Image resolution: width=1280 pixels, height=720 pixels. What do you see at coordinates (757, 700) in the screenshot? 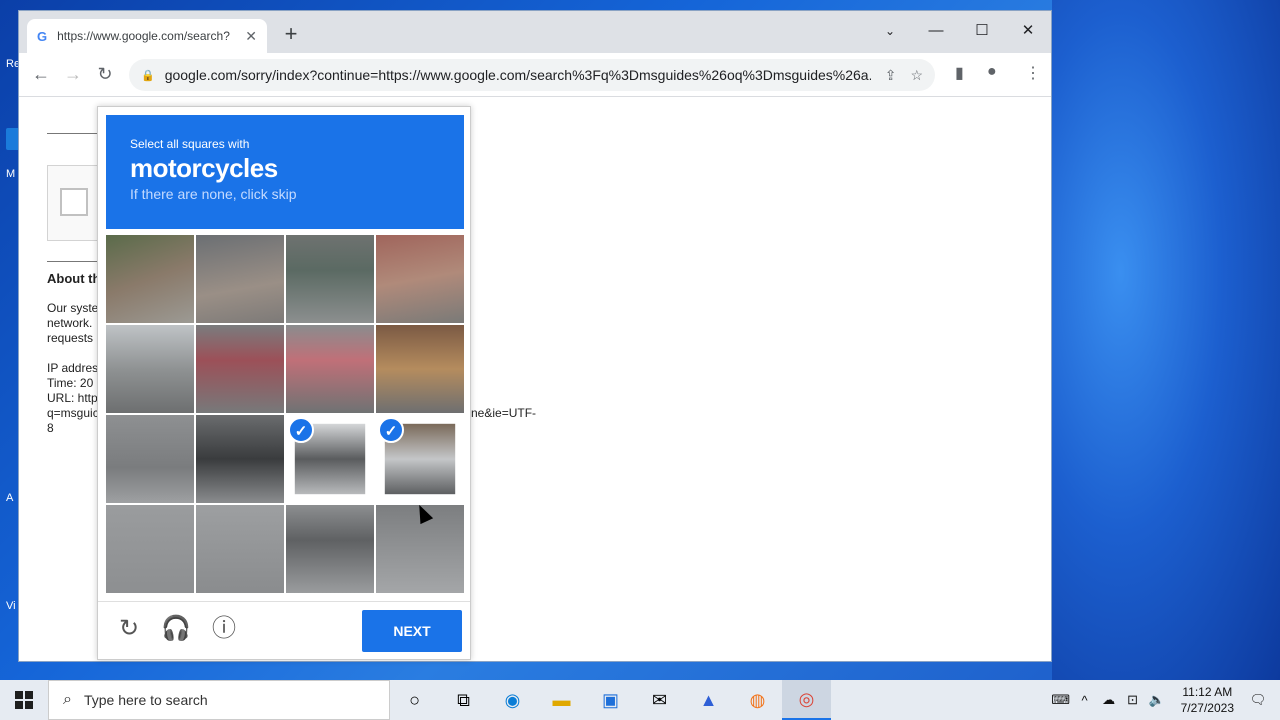
I see `firefox-icon: ◍` at bounding box center [757, 700].